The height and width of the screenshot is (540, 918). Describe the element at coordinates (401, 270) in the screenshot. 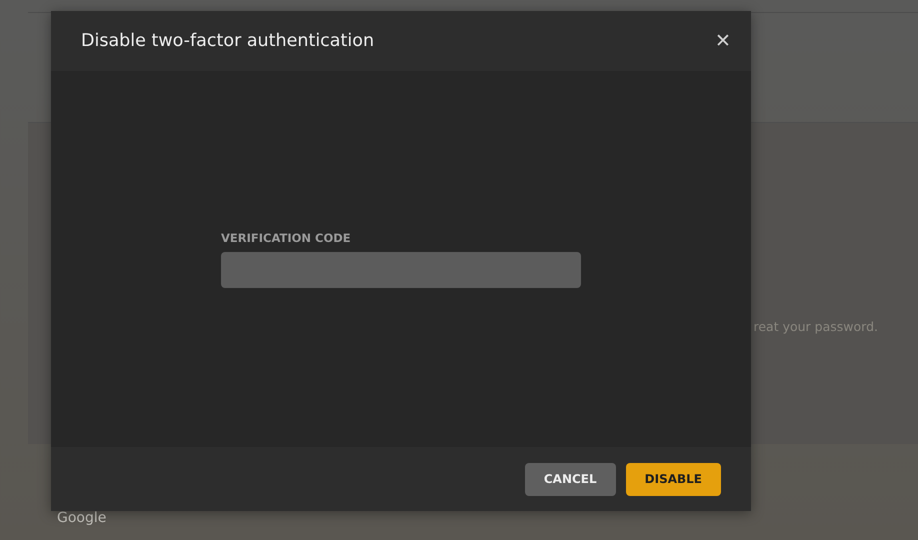

I see `verification-code-field` at that location.